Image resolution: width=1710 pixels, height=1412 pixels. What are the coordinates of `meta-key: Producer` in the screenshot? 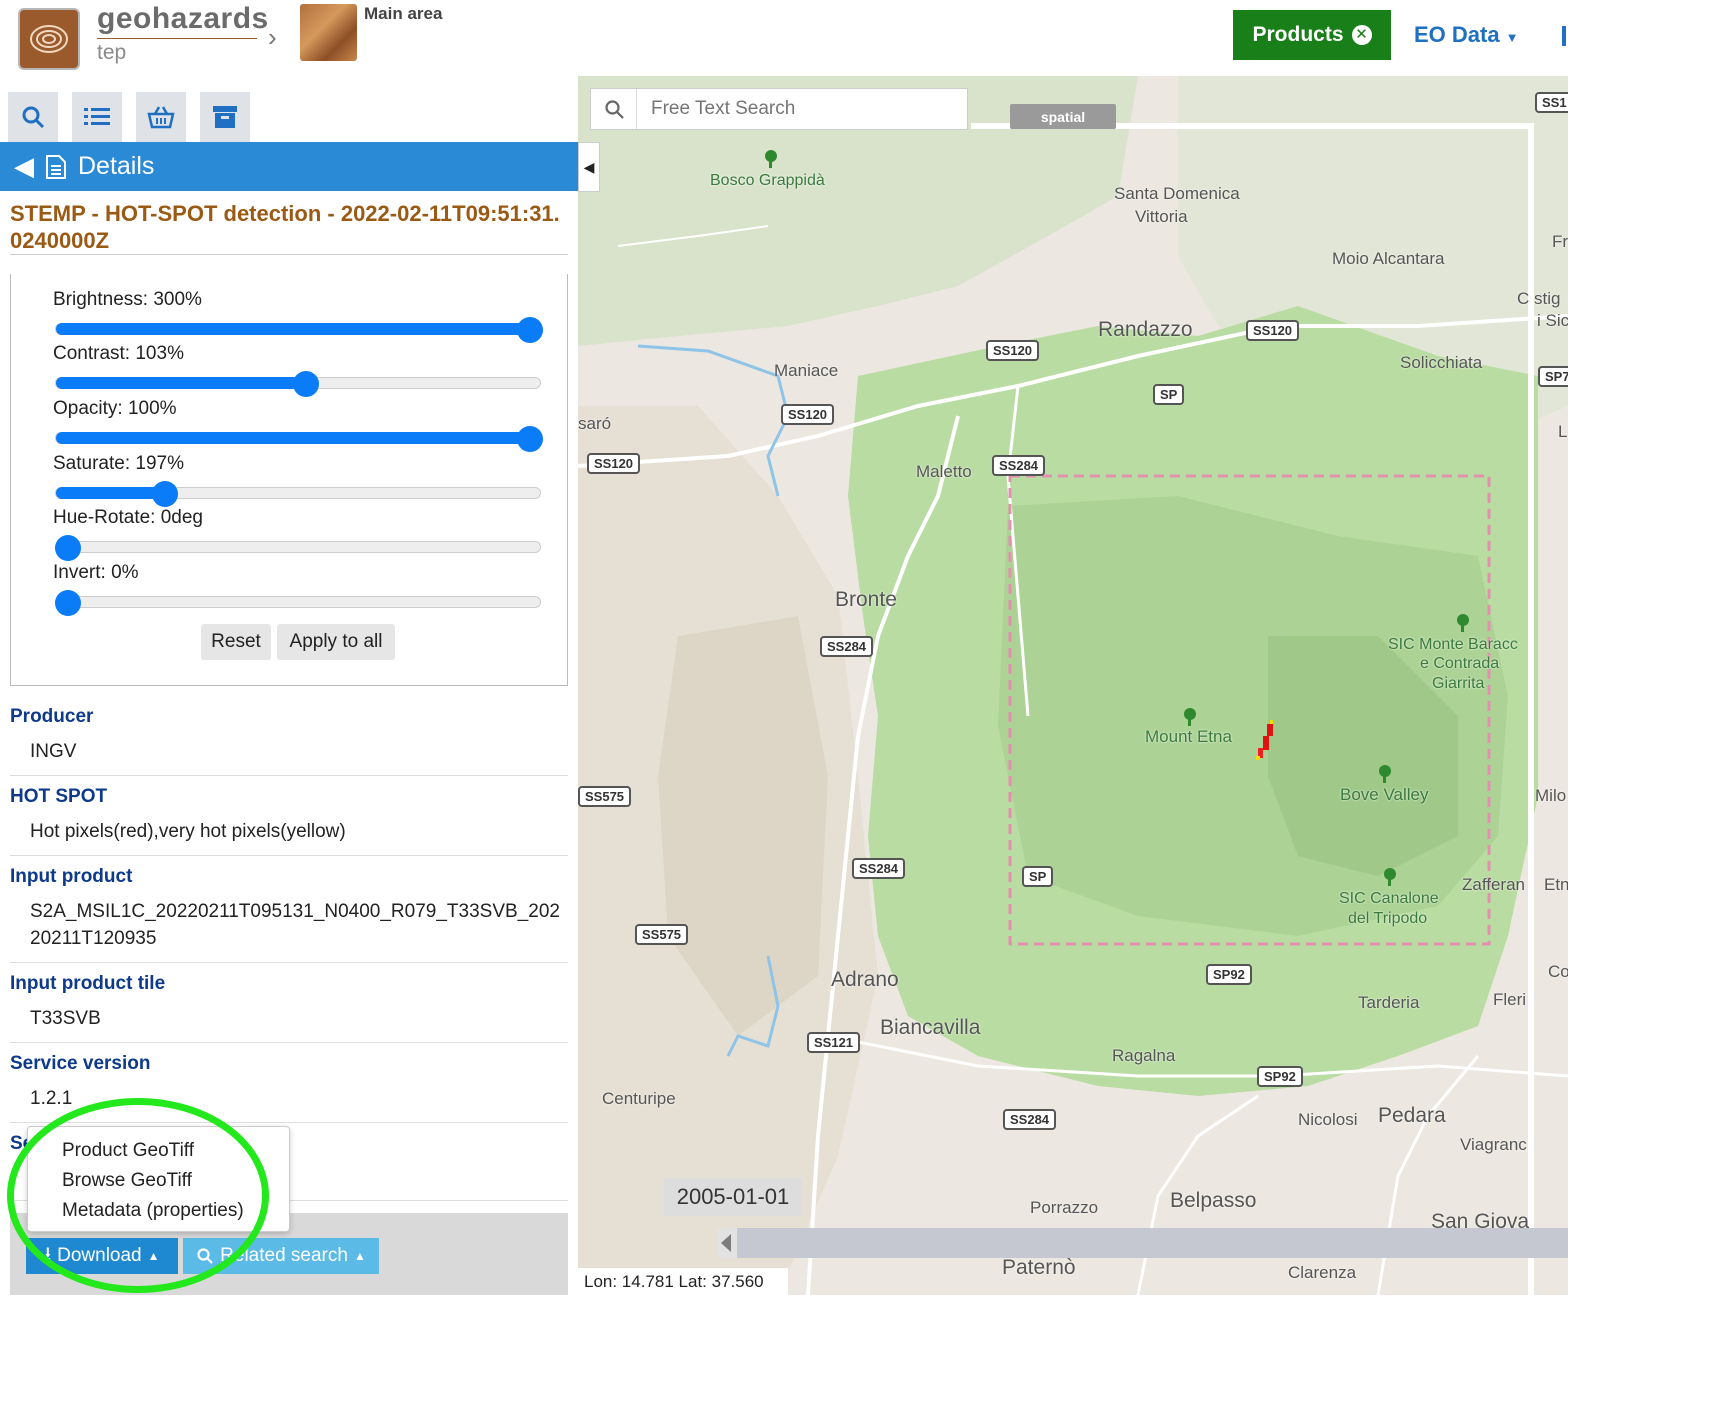 It's located at (52, 716).